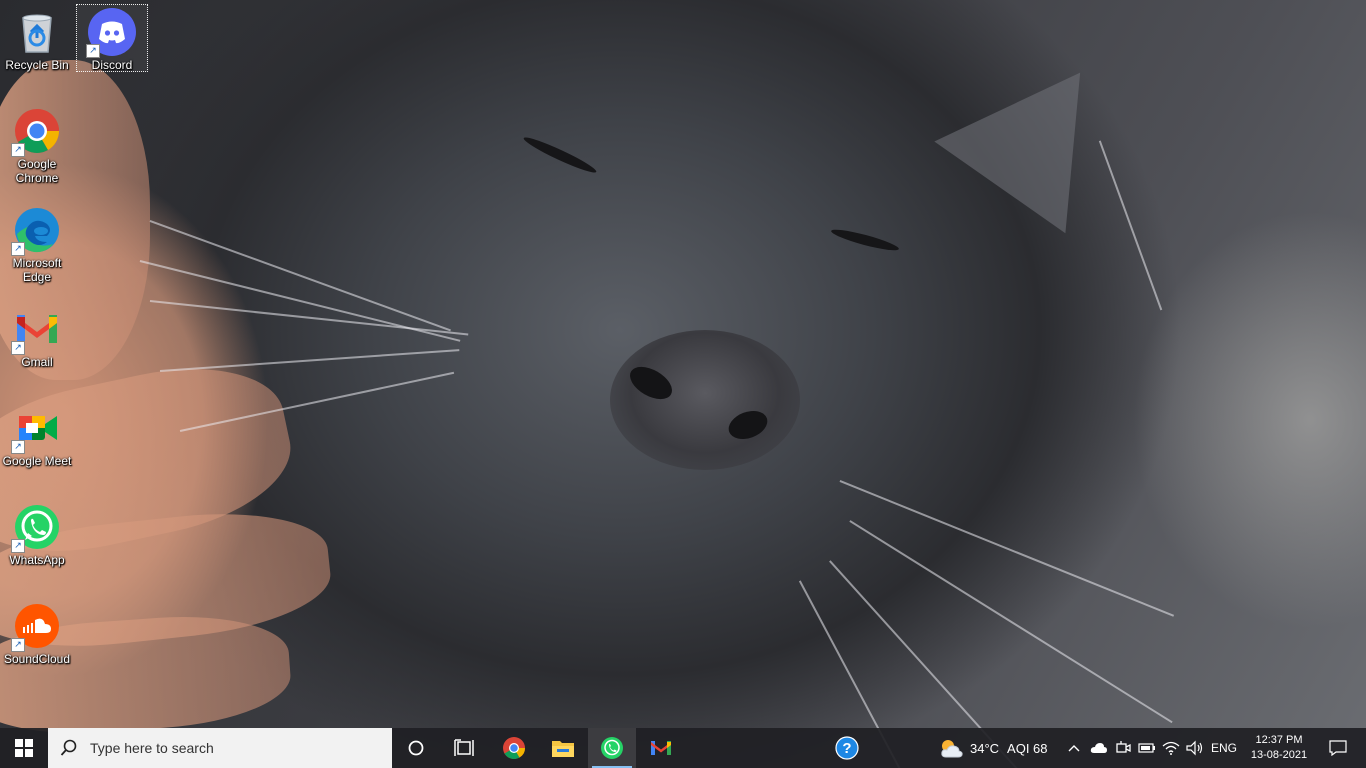 The width and height of the screenshot is (1366, 768). Describe the element at coordinates (36, 528) in the screenshot. I see `whatsapp-icon: ↗` at that location.